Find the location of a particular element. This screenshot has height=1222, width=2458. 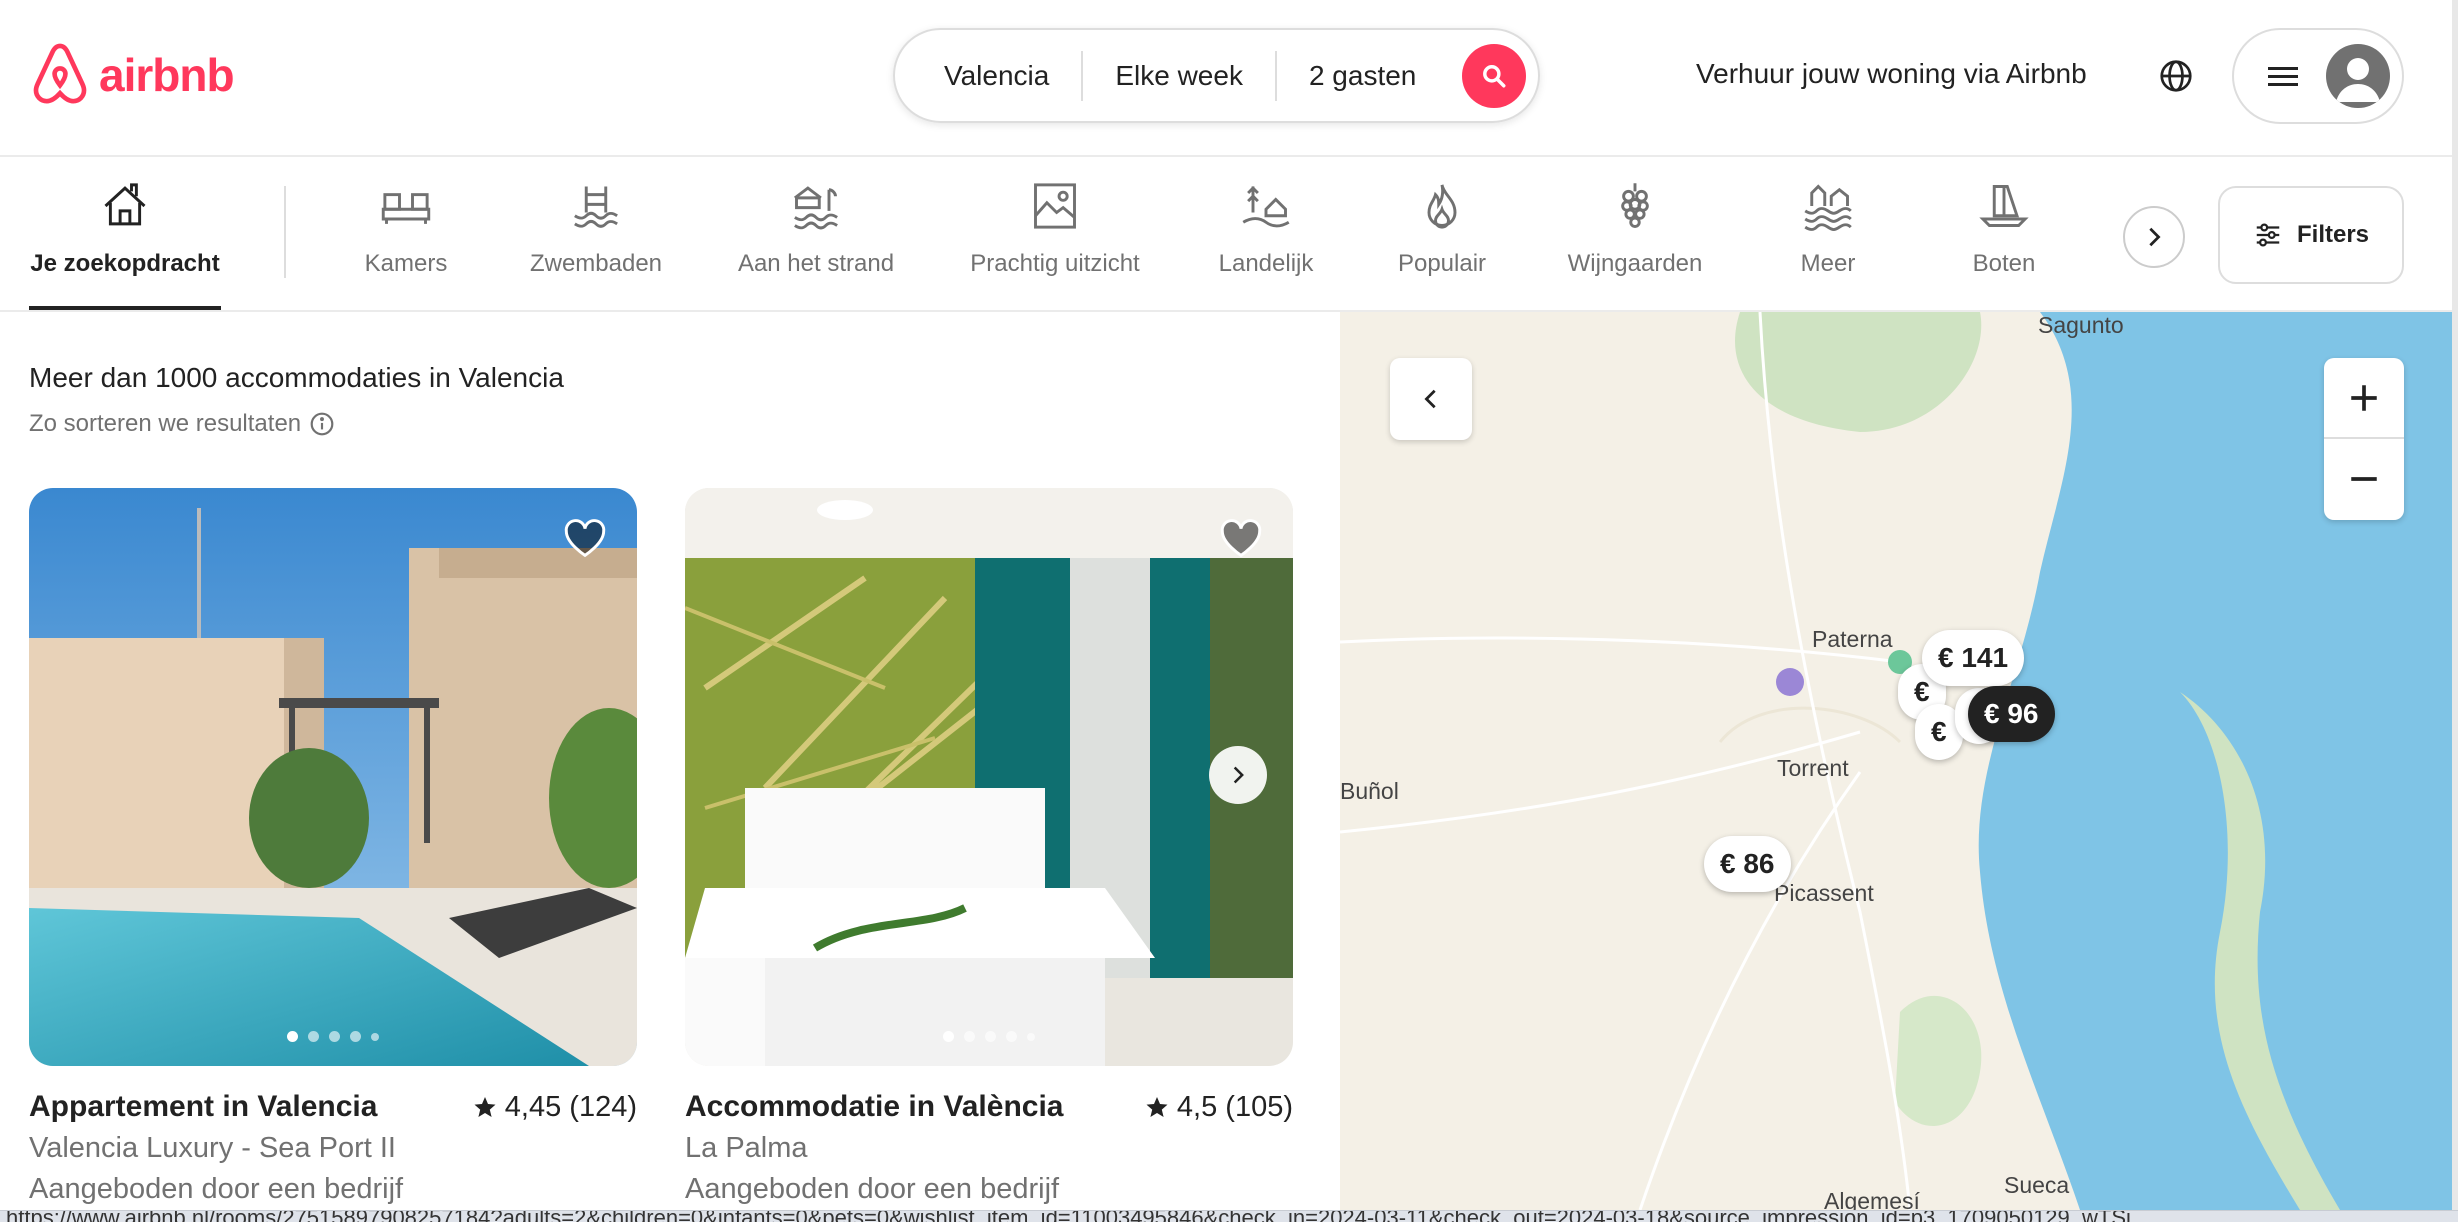

category-aan-het-strand: Aan het strand is located at coordinates (816, 229).